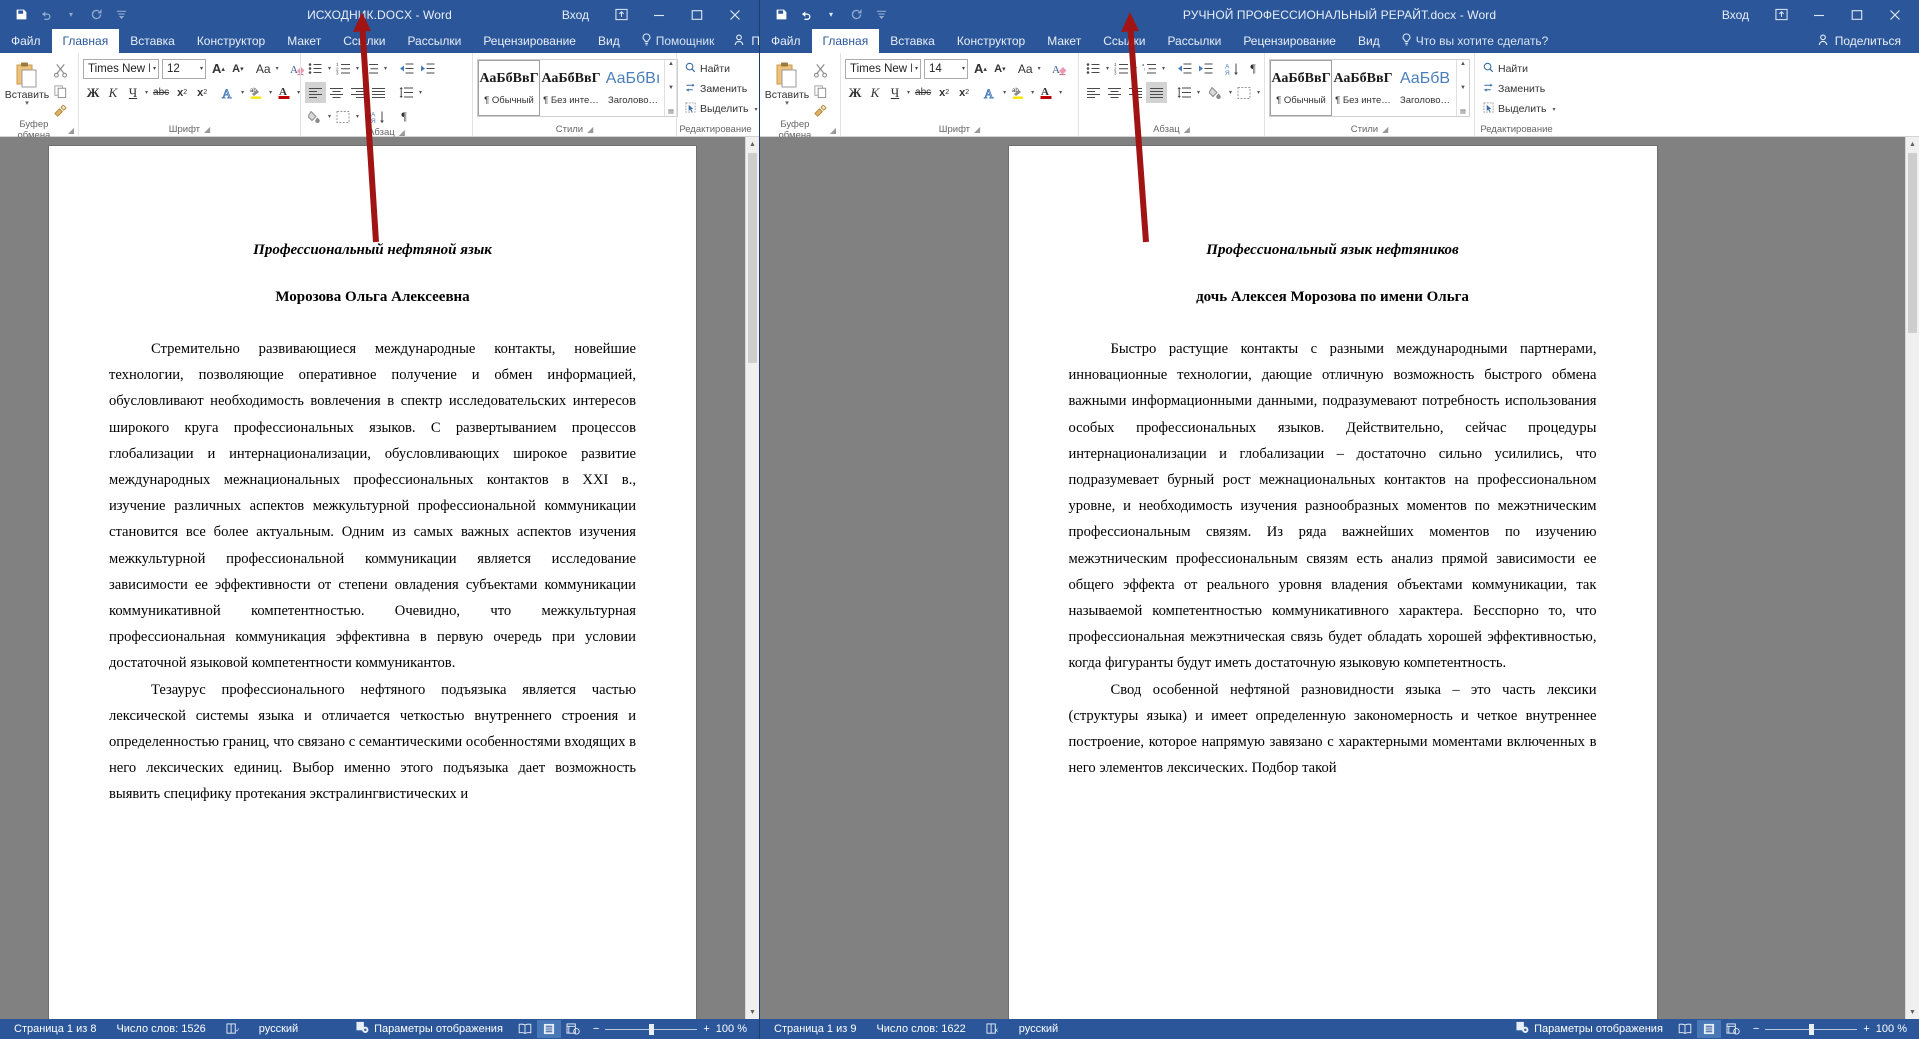  Describe the element at coordinates (1830, 1029) in the screenshot. I see `zoom-control: − + 100 %` at that location.